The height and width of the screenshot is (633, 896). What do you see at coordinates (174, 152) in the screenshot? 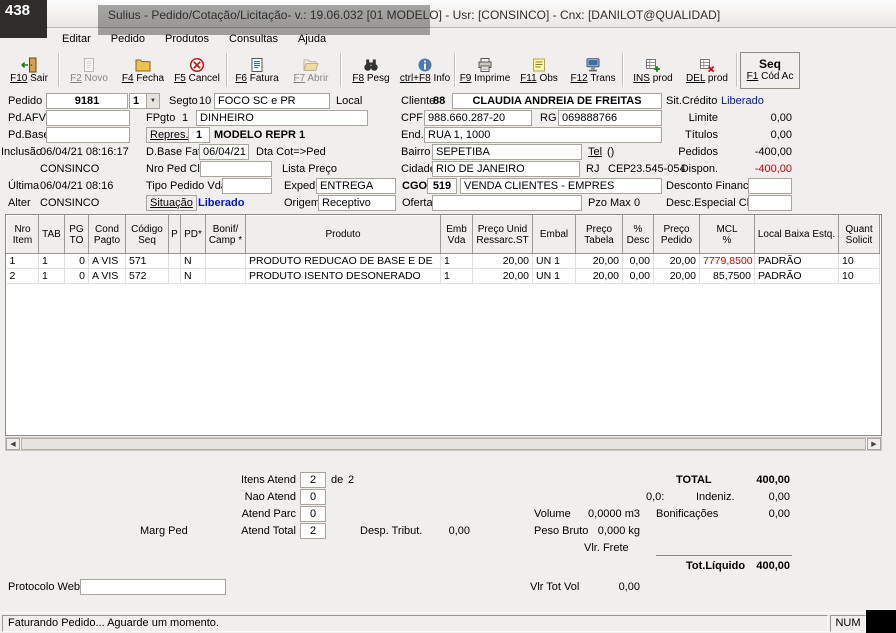
I see `dbase-fat-label: D.Base Fat` at bounding box center [174, 152].